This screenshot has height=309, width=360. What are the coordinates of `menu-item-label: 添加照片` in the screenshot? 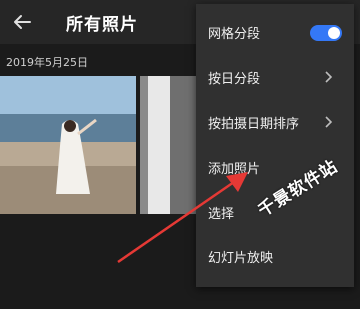 It's located at (234, 169).